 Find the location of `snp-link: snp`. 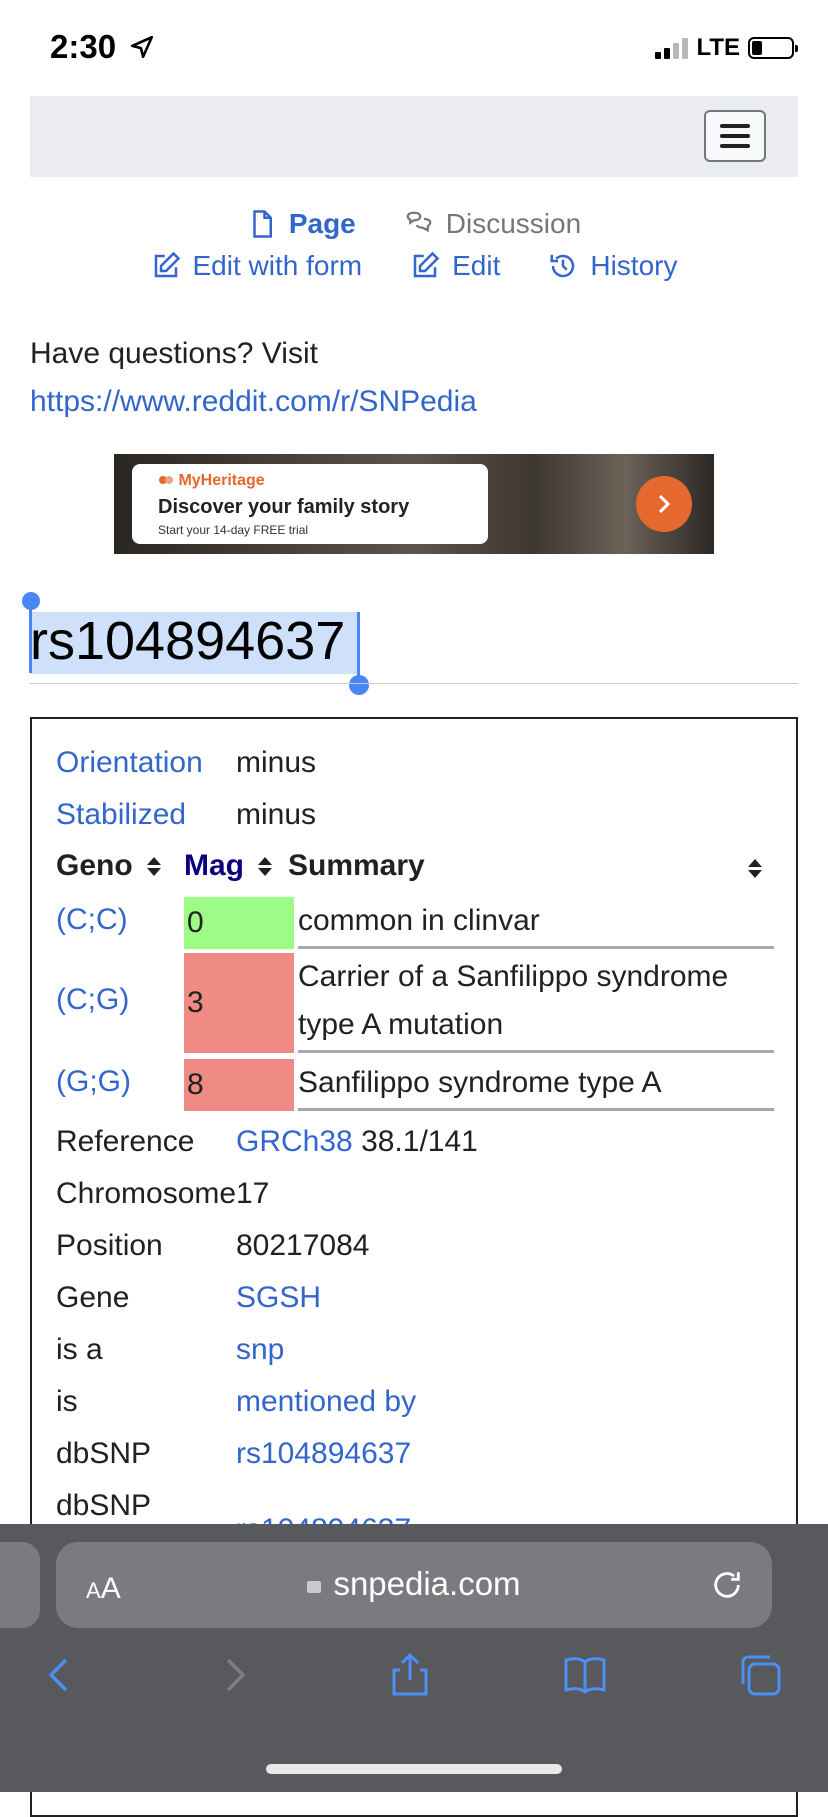

snp-link: snp is located at coordinates (260, 1350).